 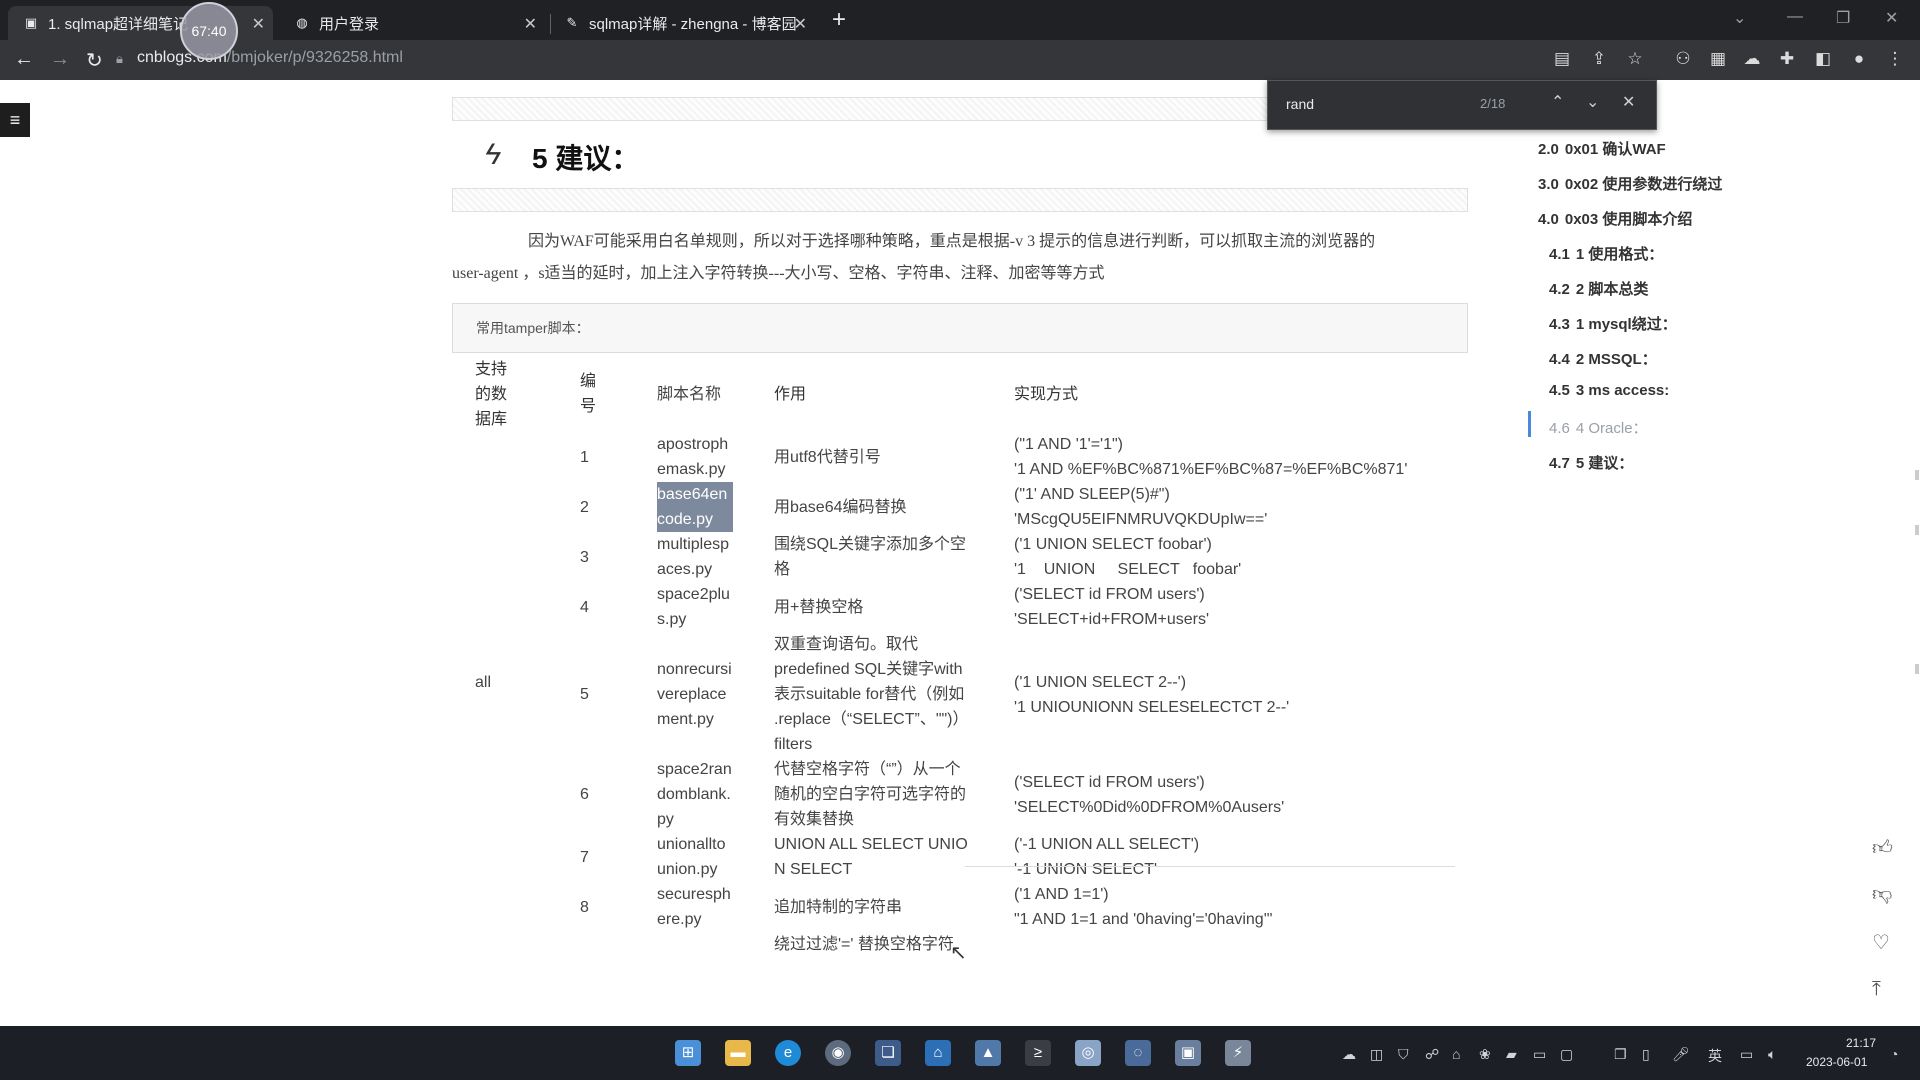 What do you see at coordinates (1718, 59) in the screenshot?
I see `extension-icon: ▦` at bounding box center [1718, 59].